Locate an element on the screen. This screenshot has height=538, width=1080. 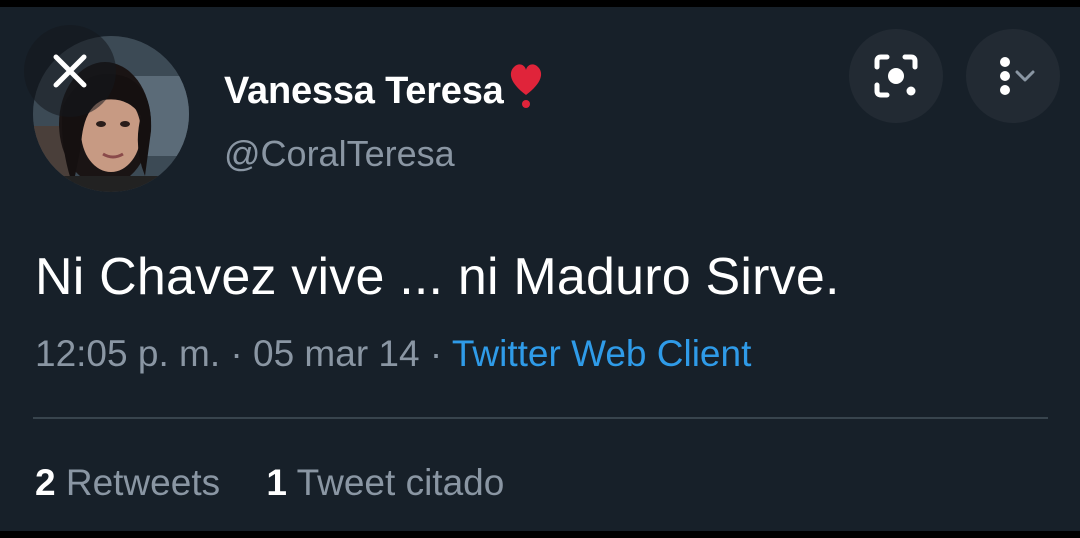
tweet-stats: 2 Retweets 1 Tweet citado is located at coordinates (269, 483).